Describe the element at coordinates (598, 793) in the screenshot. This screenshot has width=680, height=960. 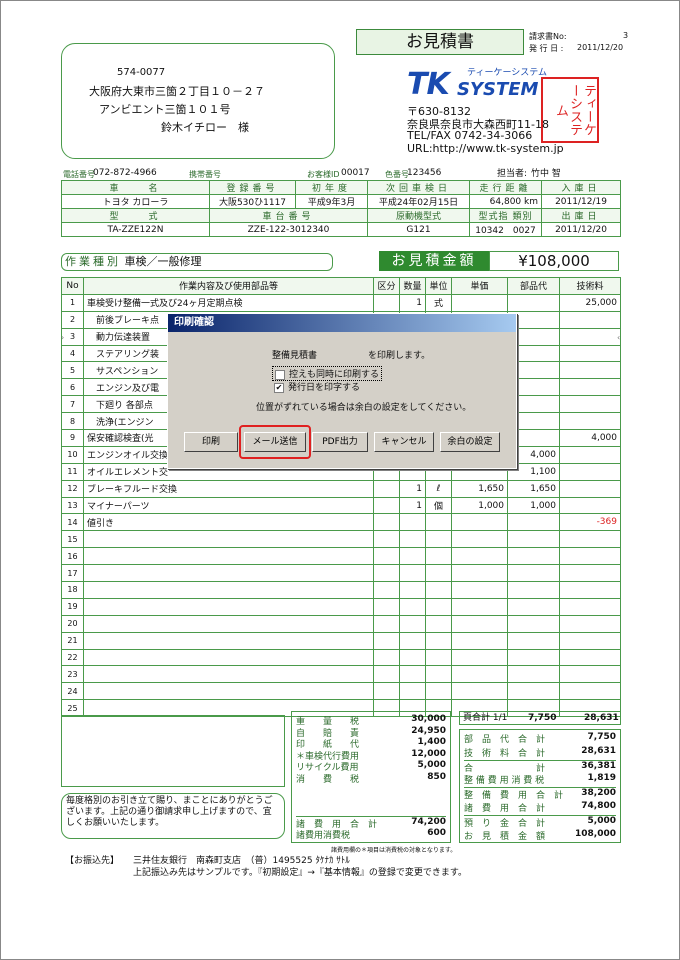
I see `summary-value: 38,200` at that location.